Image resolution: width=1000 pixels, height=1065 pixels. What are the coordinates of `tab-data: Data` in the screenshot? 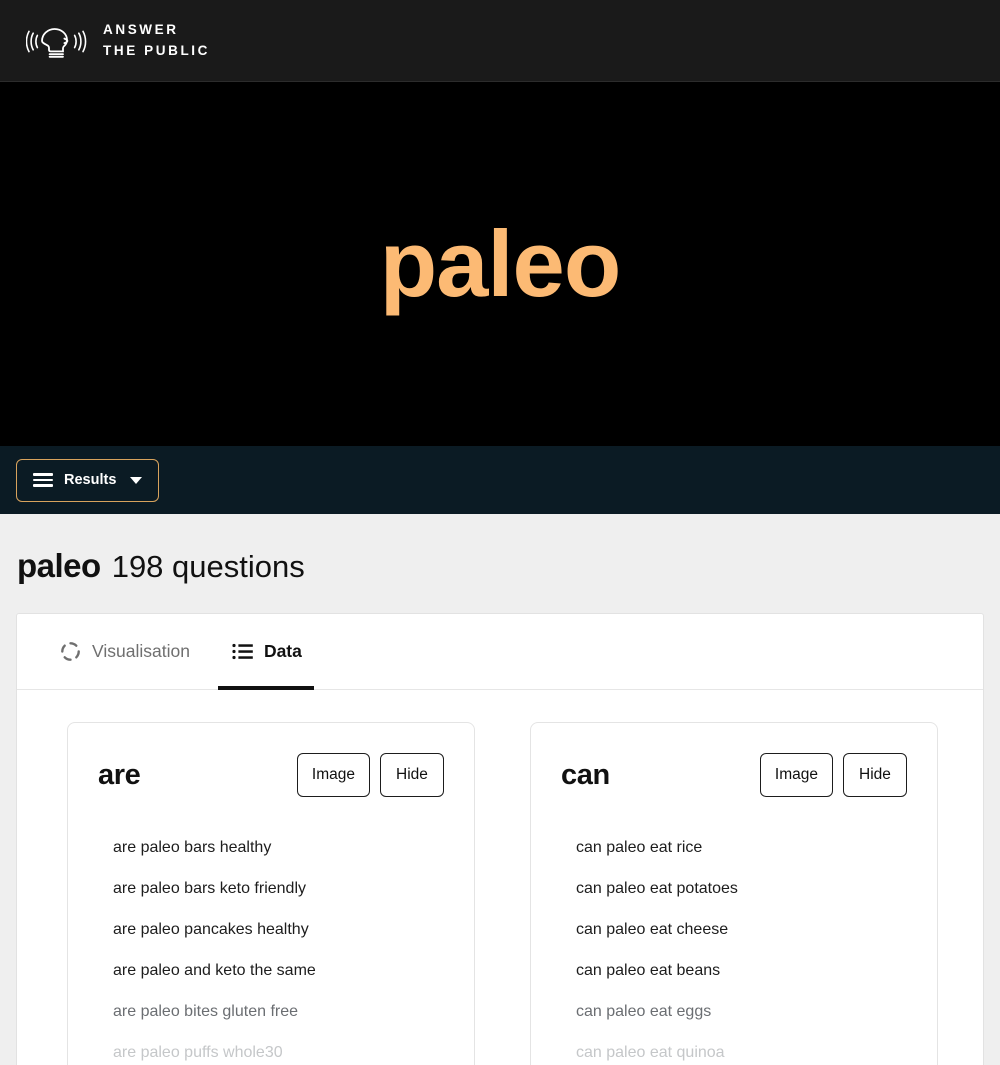 It's located at (273, 652).